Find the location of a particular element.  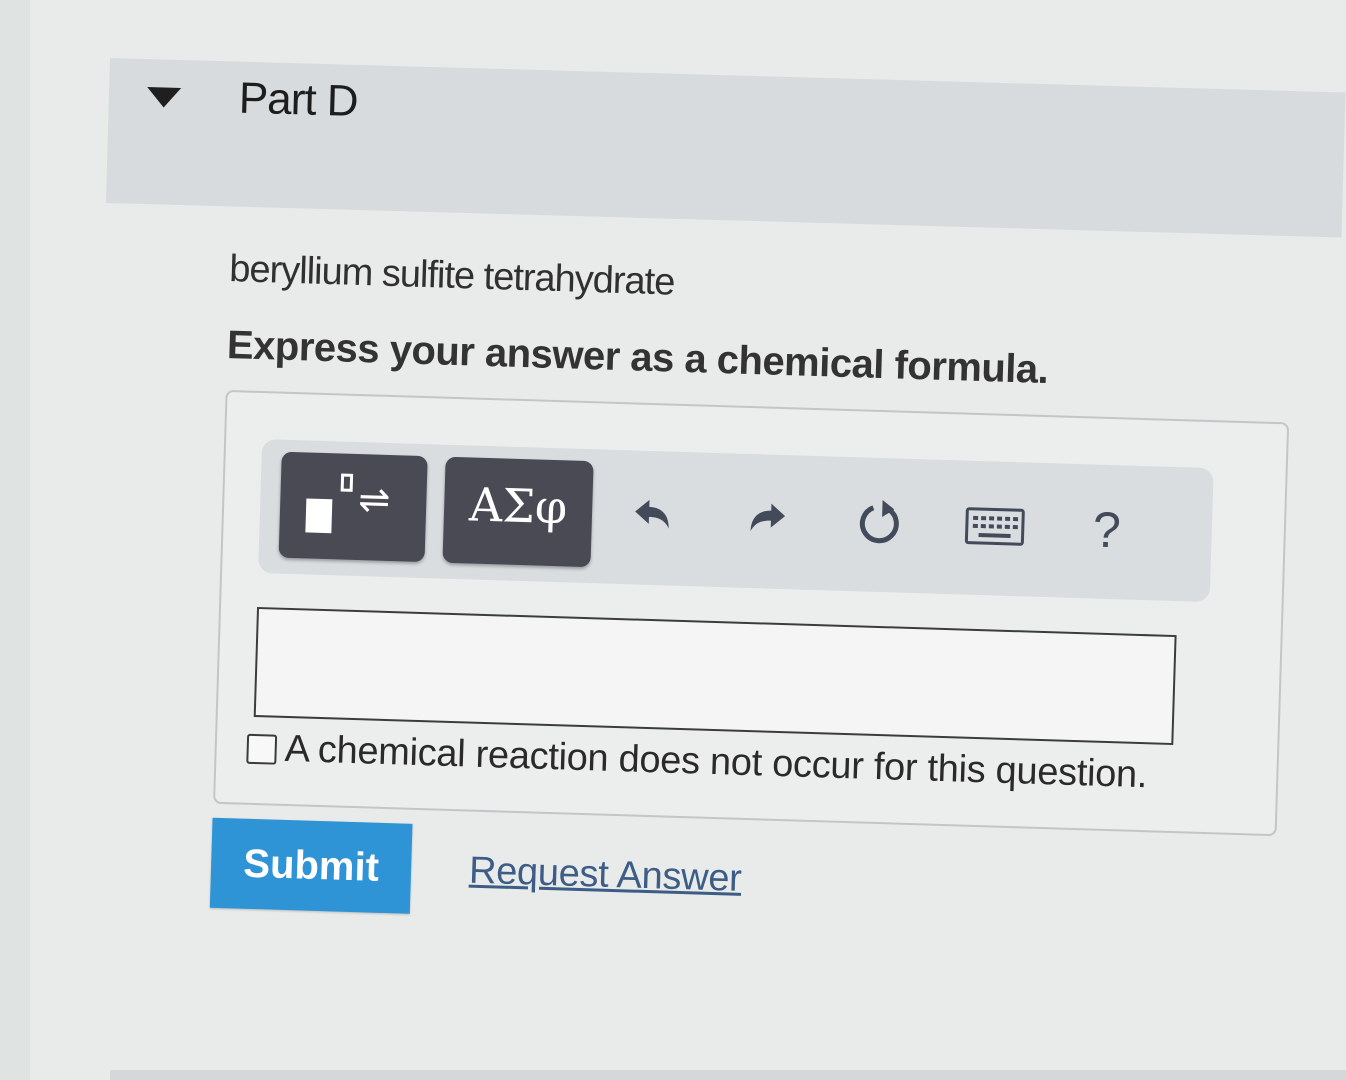

submit-button: Submit is located at coordinates (311, 865).